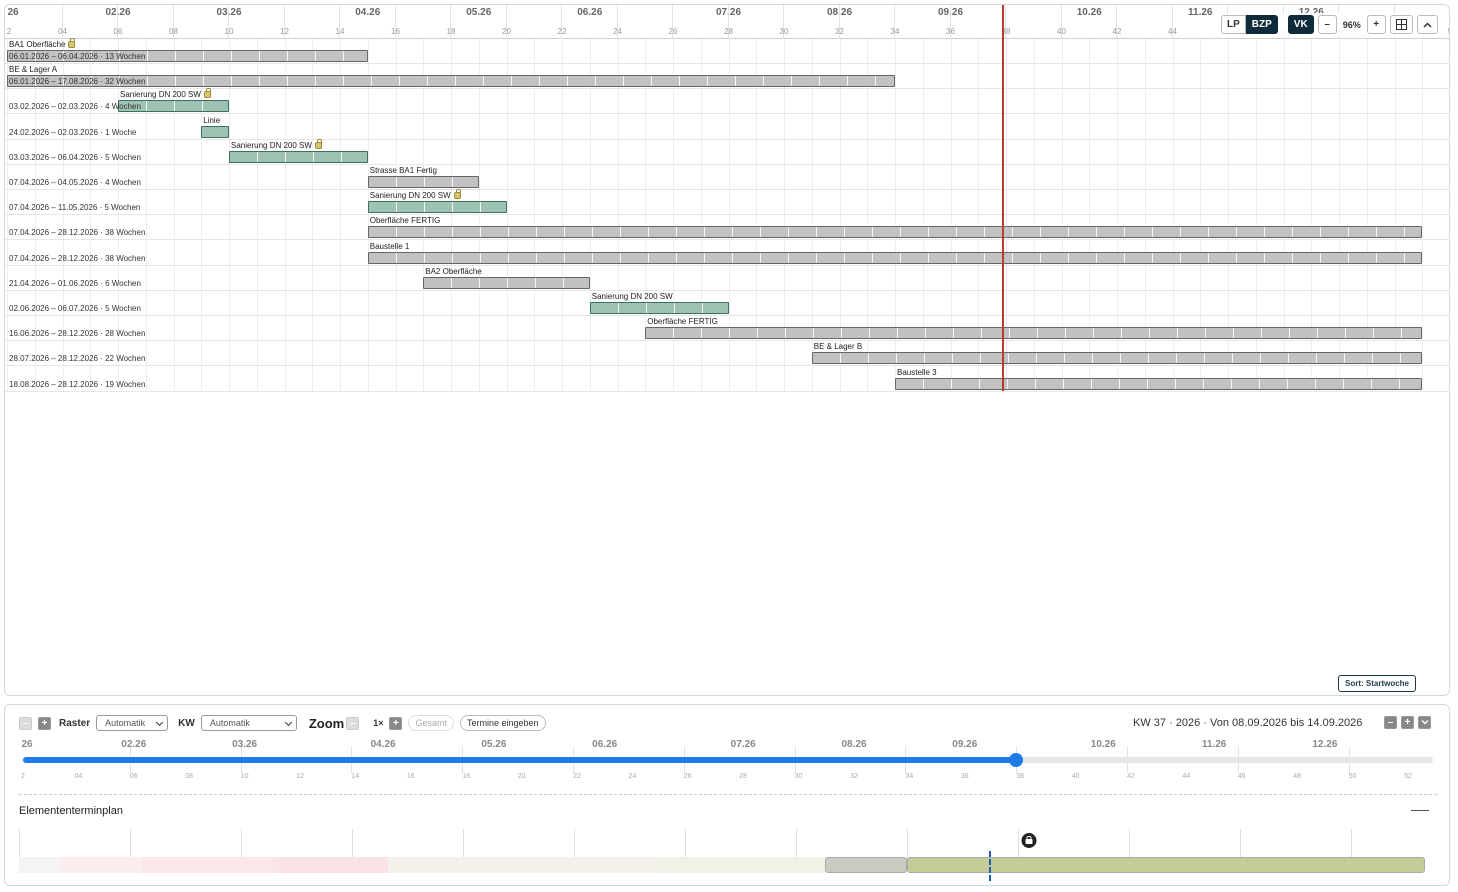 The height and width of the screenshot is (892, 1458). I want to click on chevron-up-icon, so click(1427, 24).